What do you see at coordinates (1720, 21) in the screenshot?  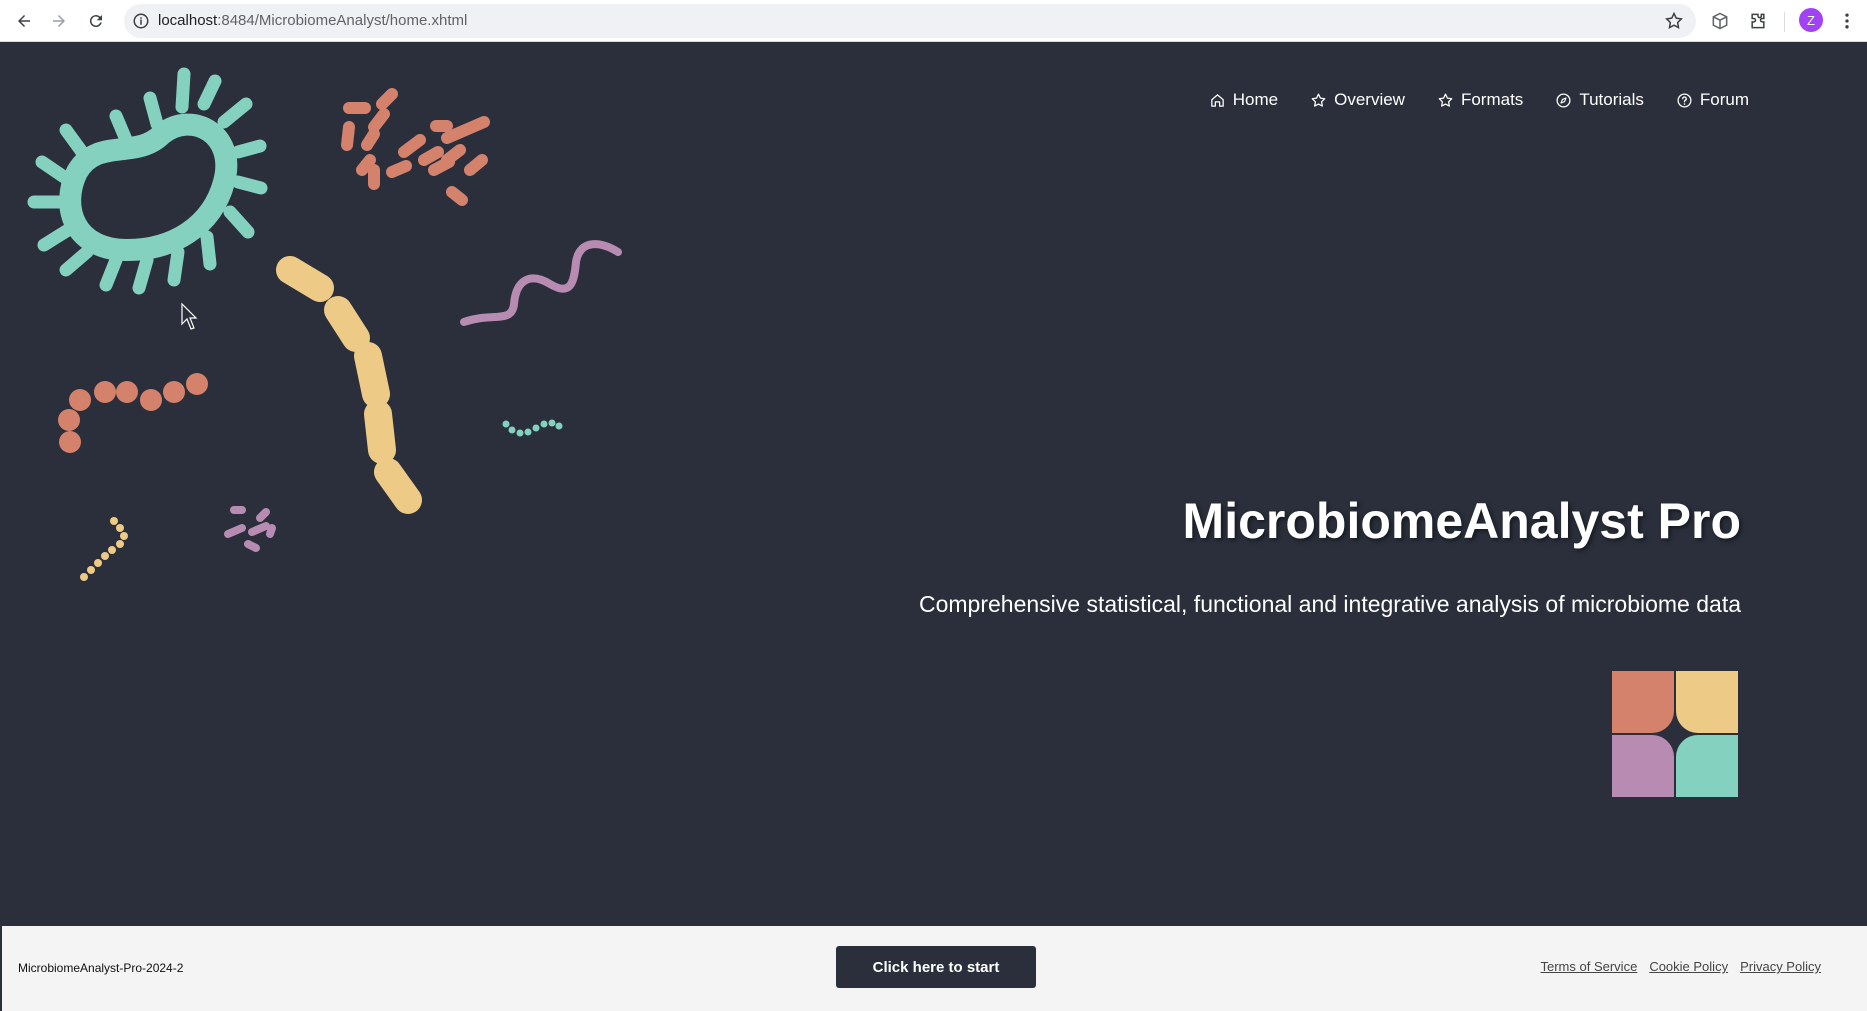 I see `extension-icon` at bounding box center [1720, 21].